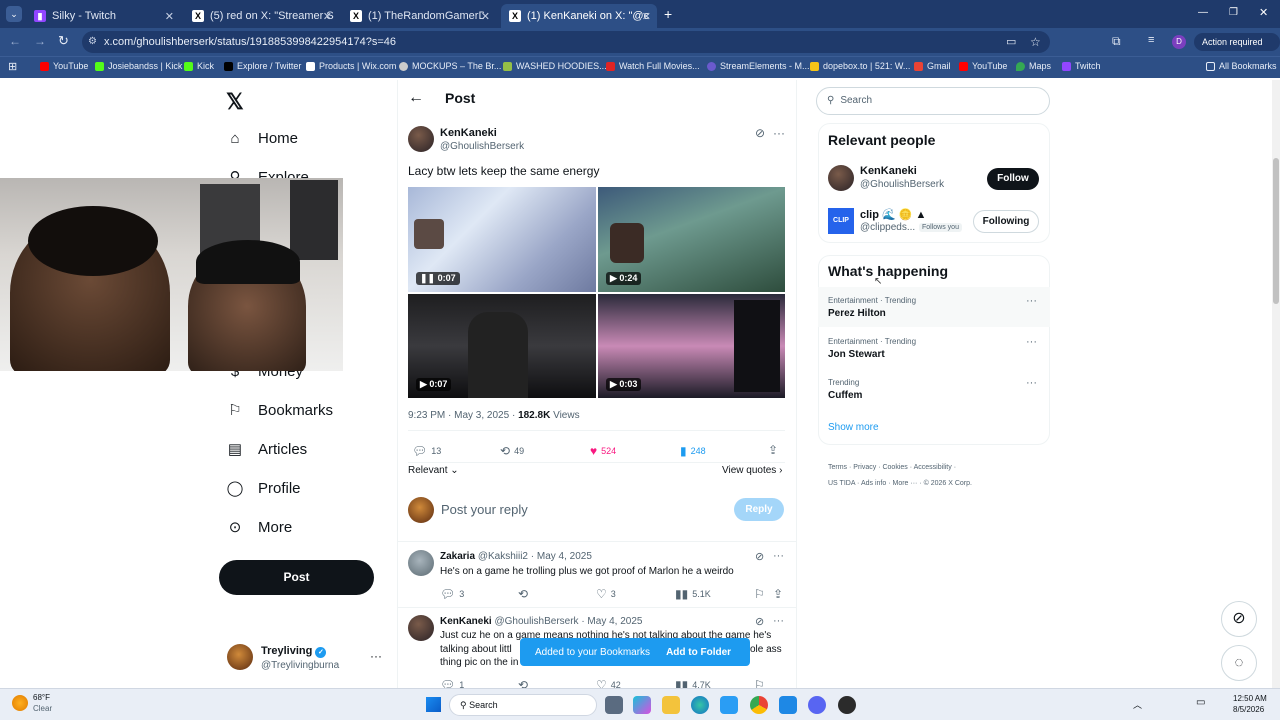  What do you see at coordinates (421, 139) in the screenshot?
I see `author-avatar` at bounding box center [421, 139].